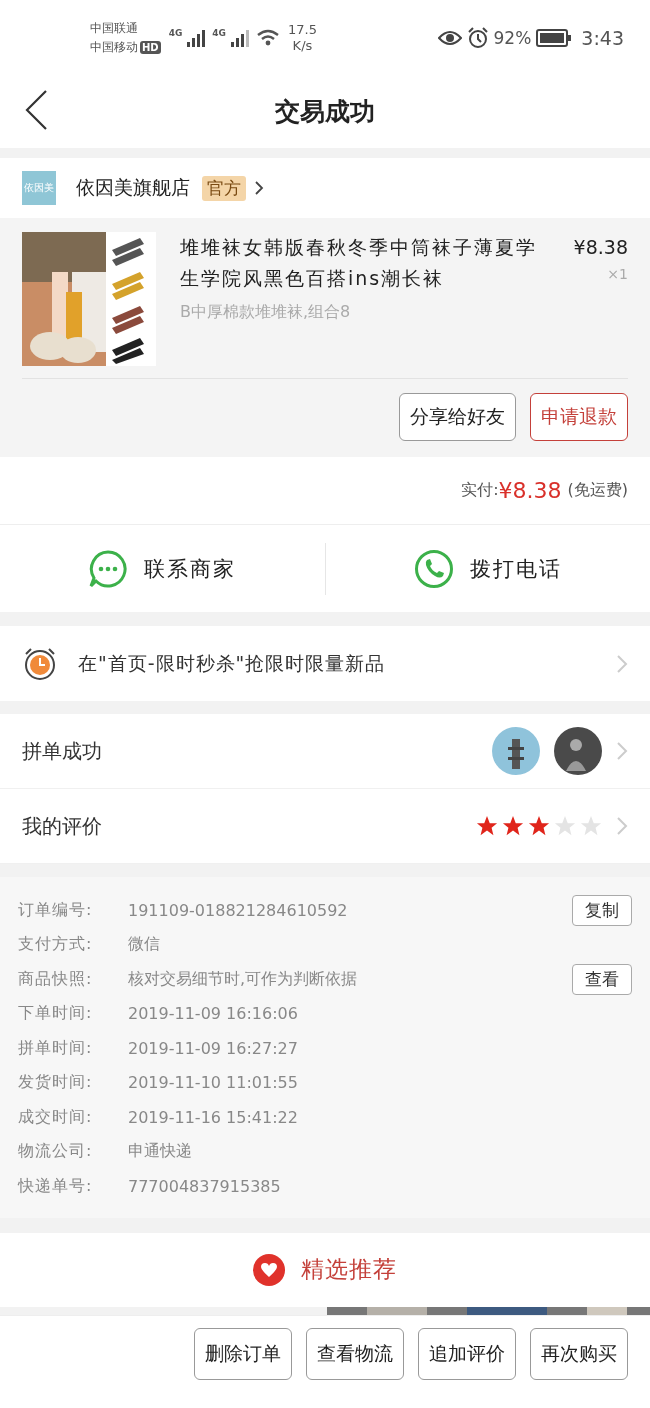 The image size is (650, 1408). Describe the element at coordinates (457, 417) in the screenshot. I see `share-button: 分享给好友` at that location.